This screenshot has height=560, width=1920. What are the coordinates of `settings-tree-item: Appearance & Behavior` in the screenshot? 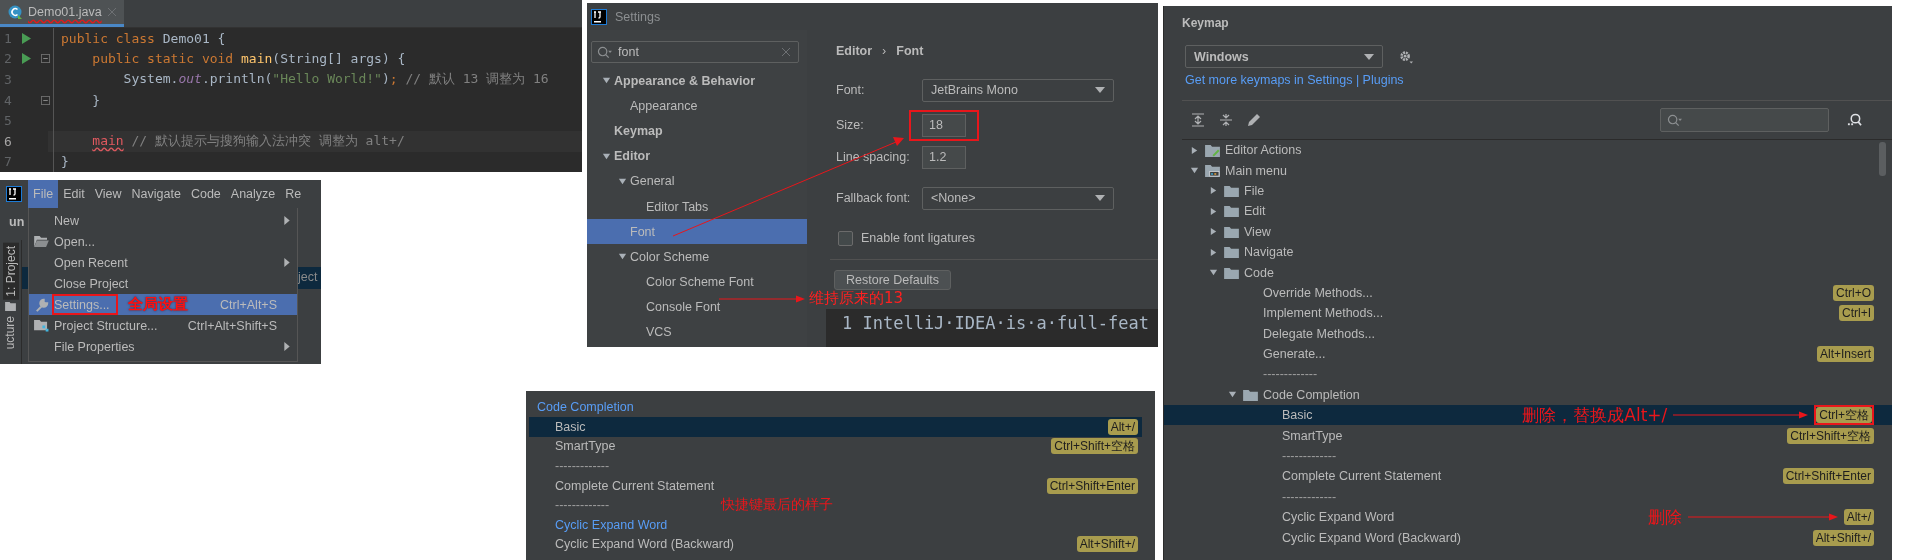 It's located at (697, 81).